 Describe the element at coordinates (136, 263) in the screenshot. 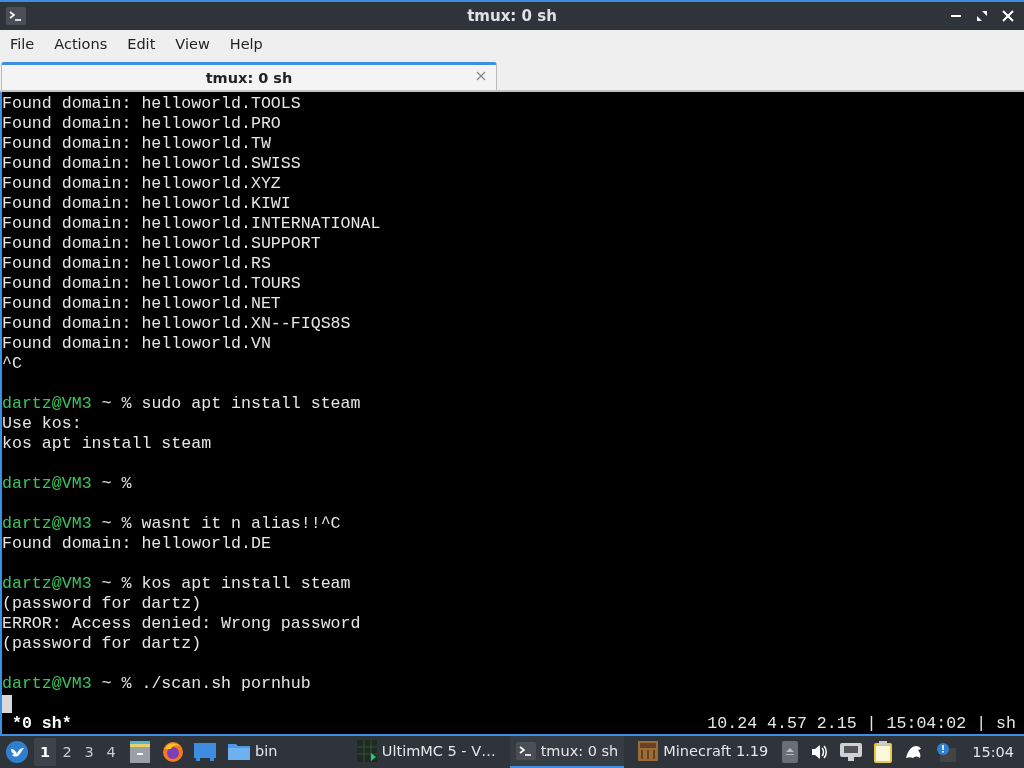

I see `terminal-output-line: Found domain: helloworld.RS` at that location.